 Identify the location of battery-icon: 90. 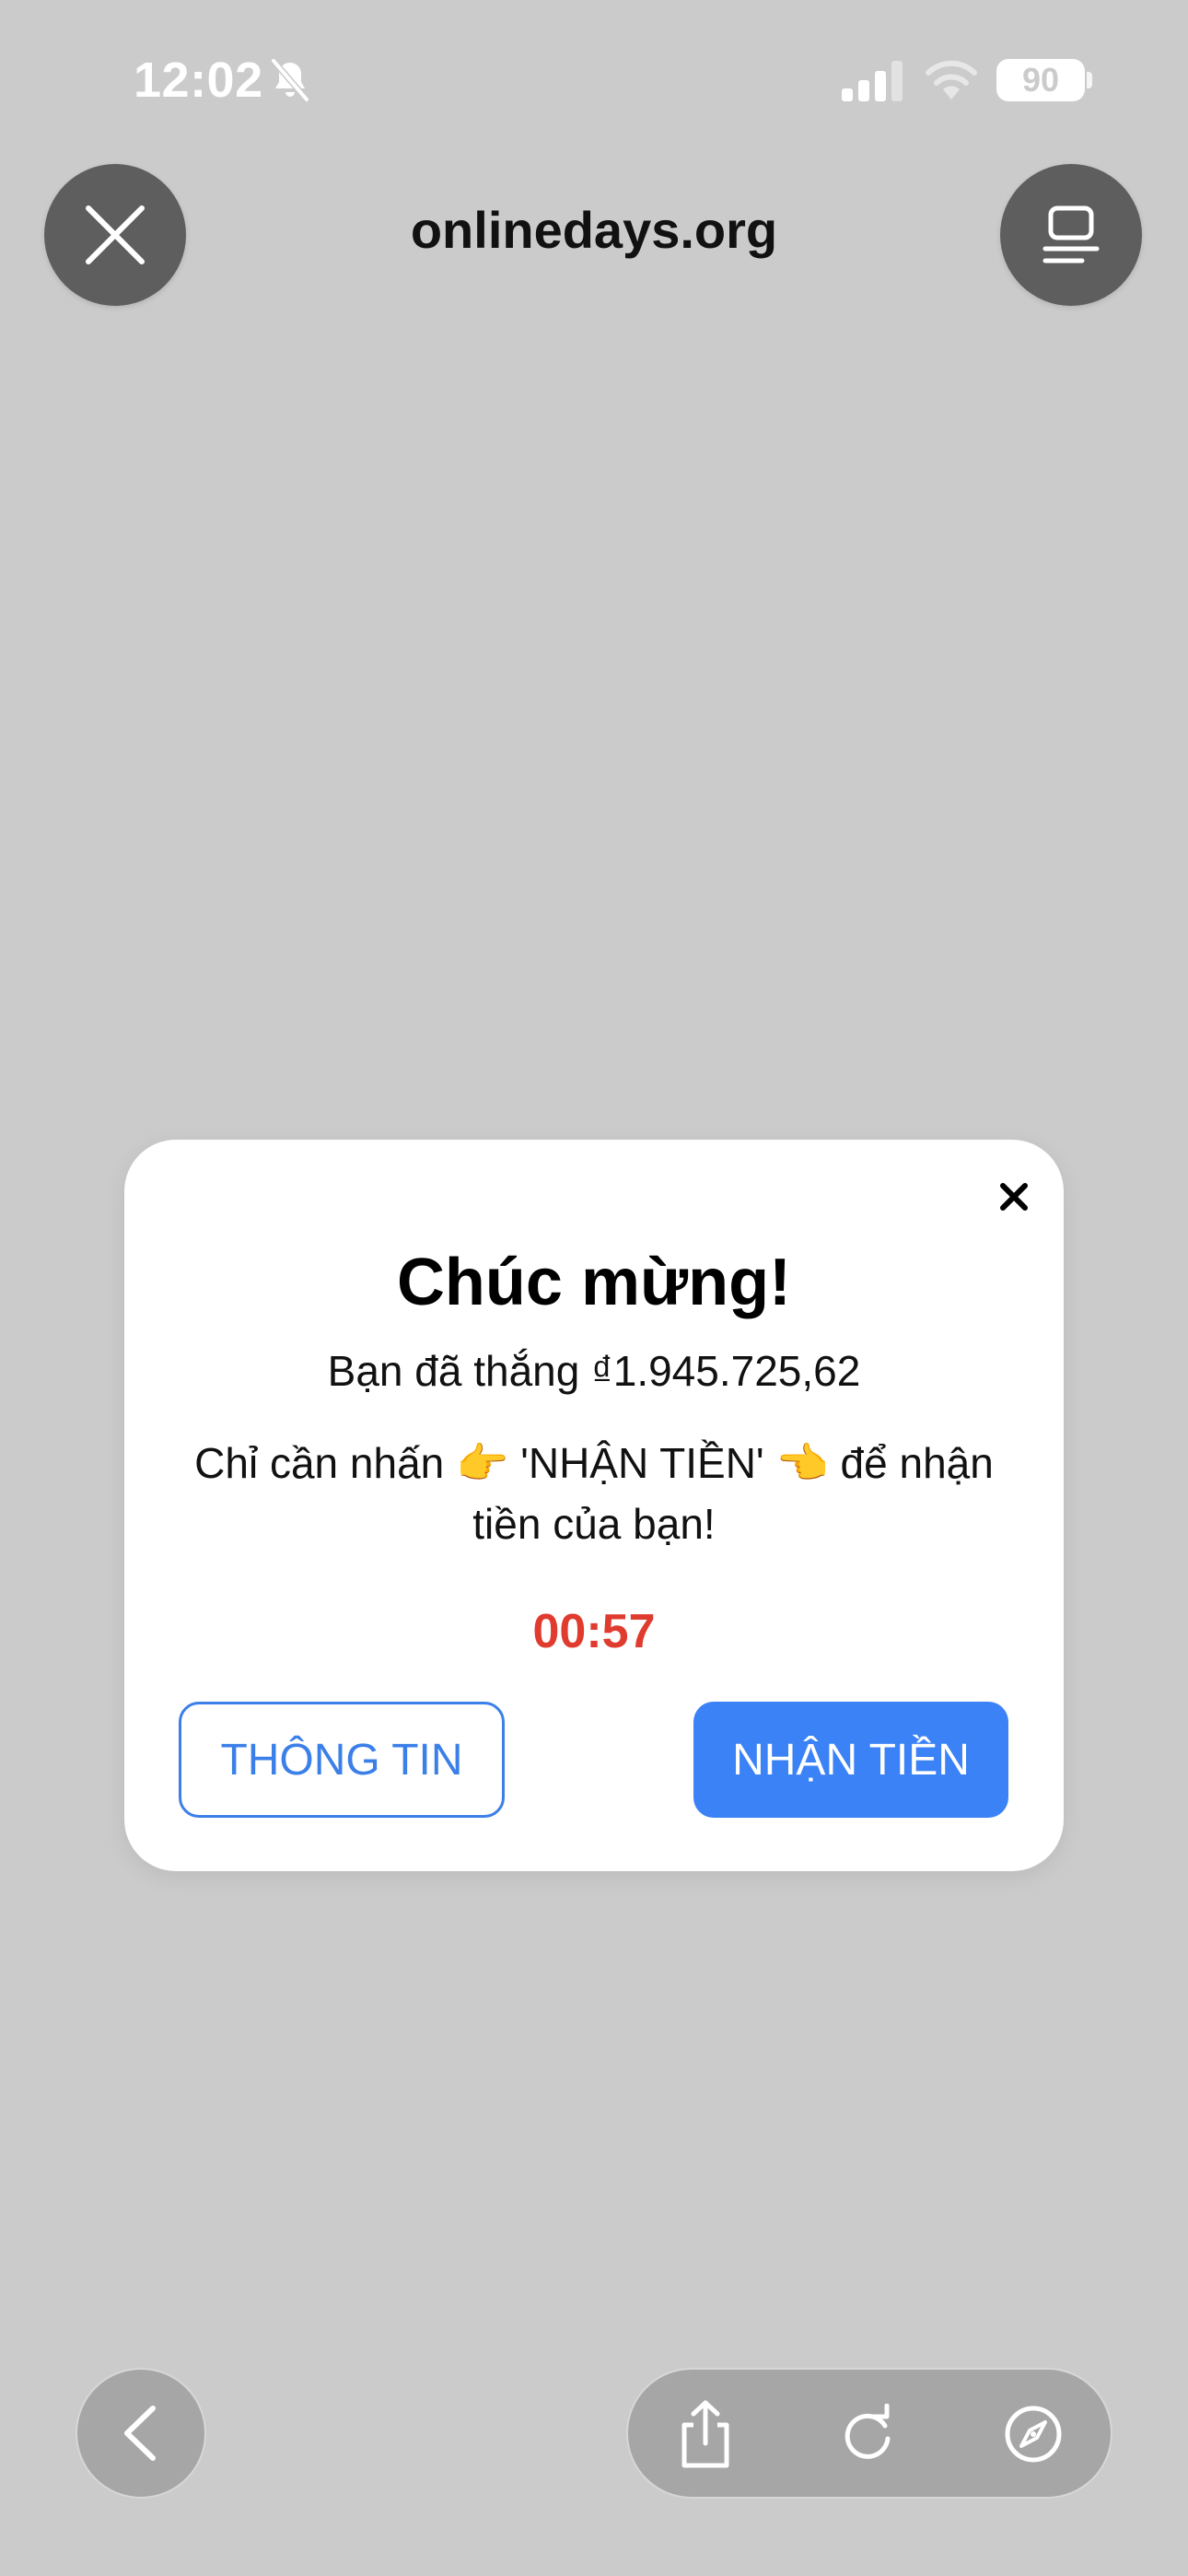
(1040, 80).